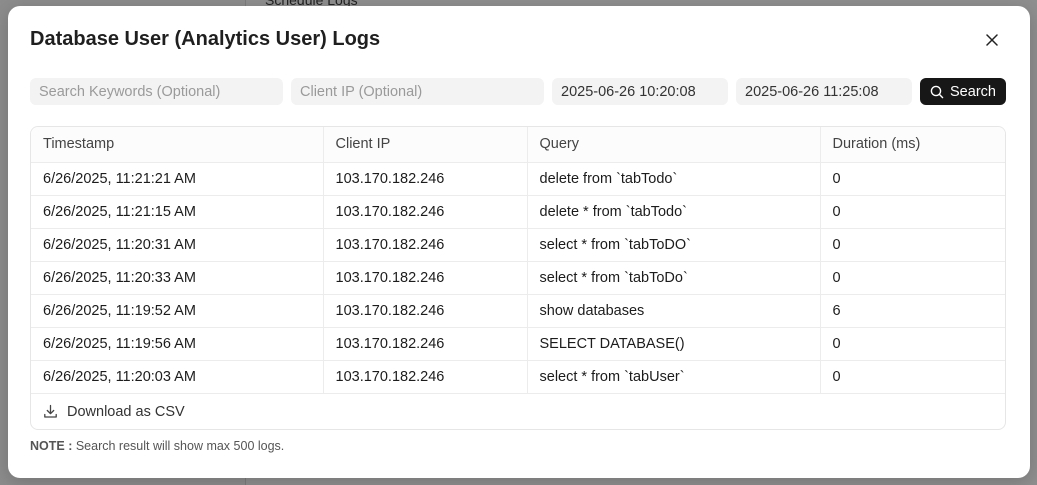 The height and width of the screenshot is (485, 1037). Describe the element at coordinates (912, 311) in the screenshot. I see `cell-duration: 6` at that location.